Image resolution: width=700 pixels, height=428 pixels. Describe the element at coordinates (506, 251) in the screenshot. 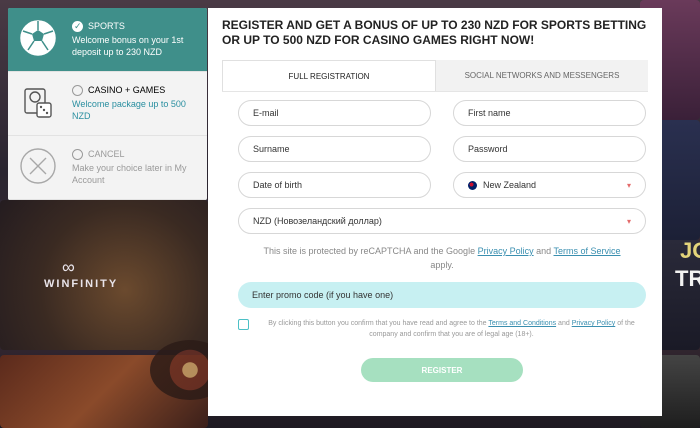

I see `privacy-policy-link: Privacy Policy` at that location.